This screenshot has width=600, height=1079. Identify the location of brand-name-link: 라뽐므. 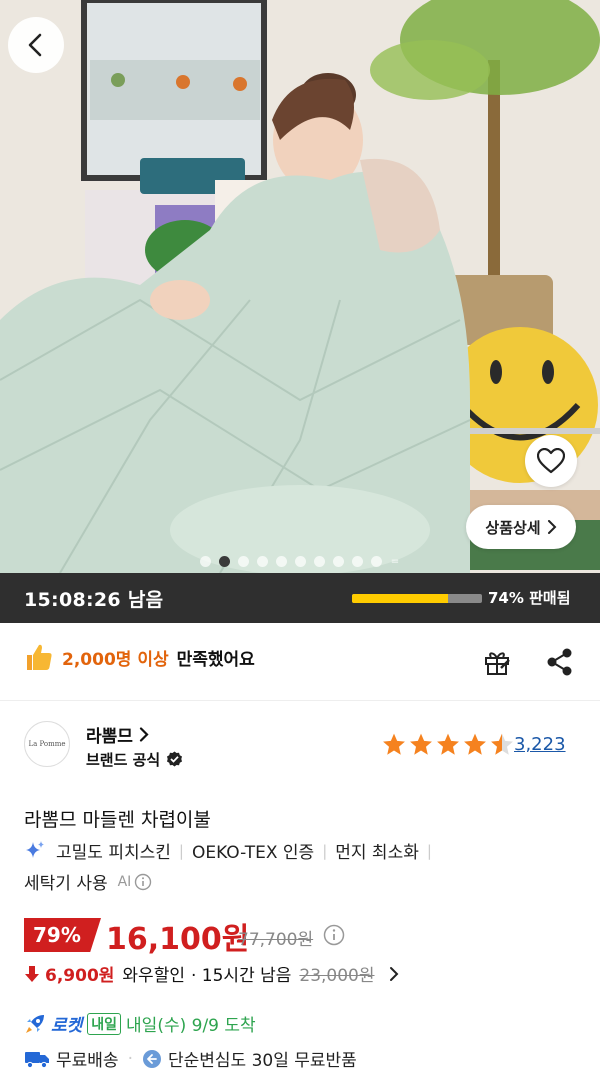
(117, 734).